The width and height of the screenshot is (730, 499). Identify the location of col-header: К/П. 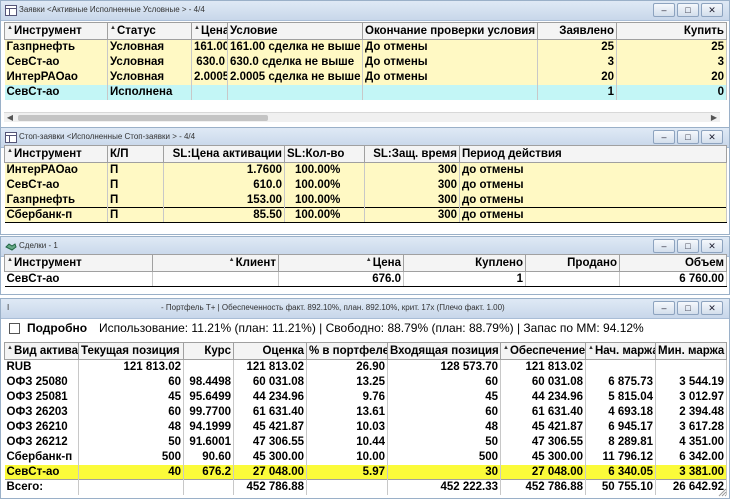
(135, 154).